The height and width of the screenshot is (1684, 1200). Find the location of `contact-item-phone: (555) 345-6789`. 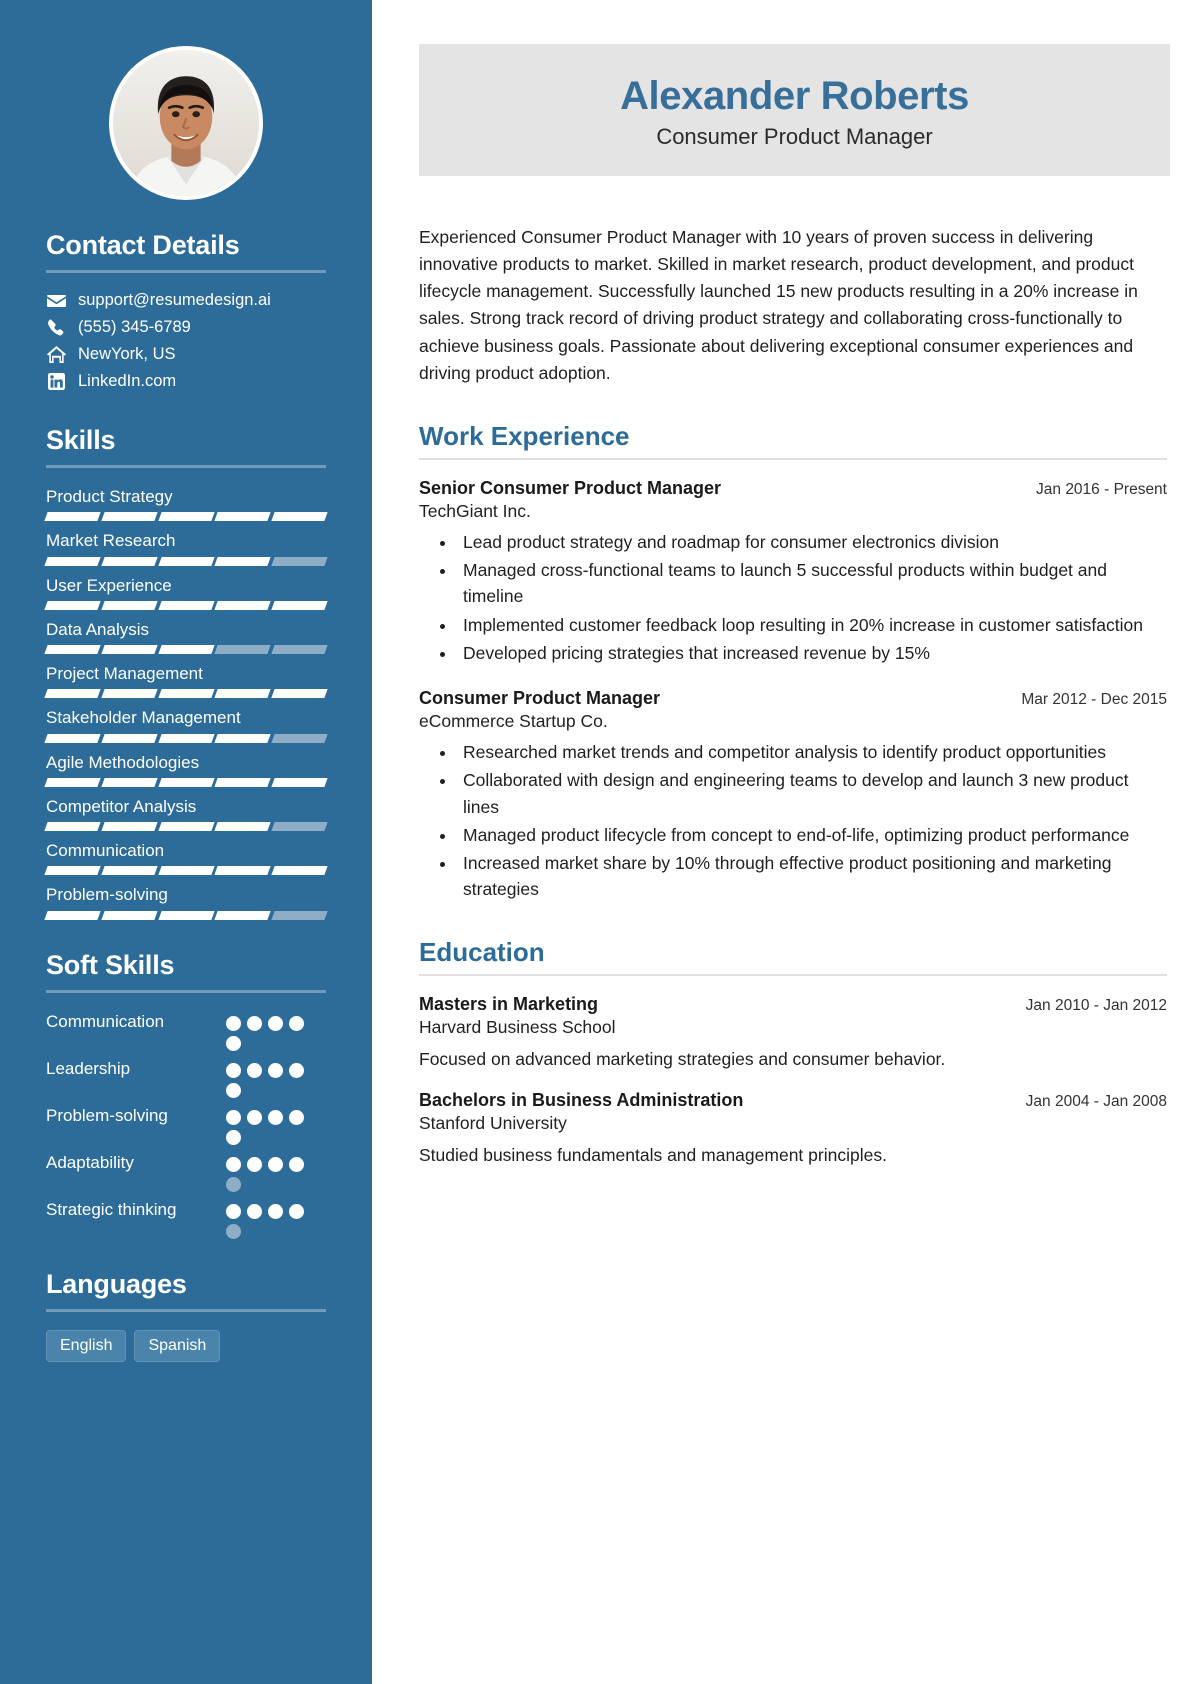

contact-item-phone: (555) 345-6789 is located at coordinates (186, 327).